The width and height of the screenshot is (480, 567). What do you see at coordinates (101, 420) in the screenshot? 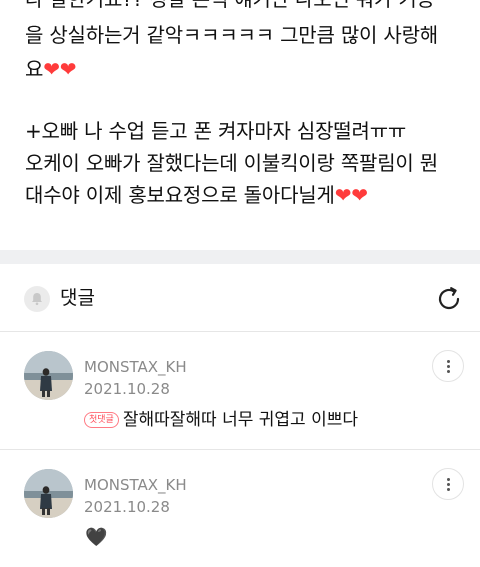
I see `first-comment-badge: 첫댓글` at bounding box center [101, 420].